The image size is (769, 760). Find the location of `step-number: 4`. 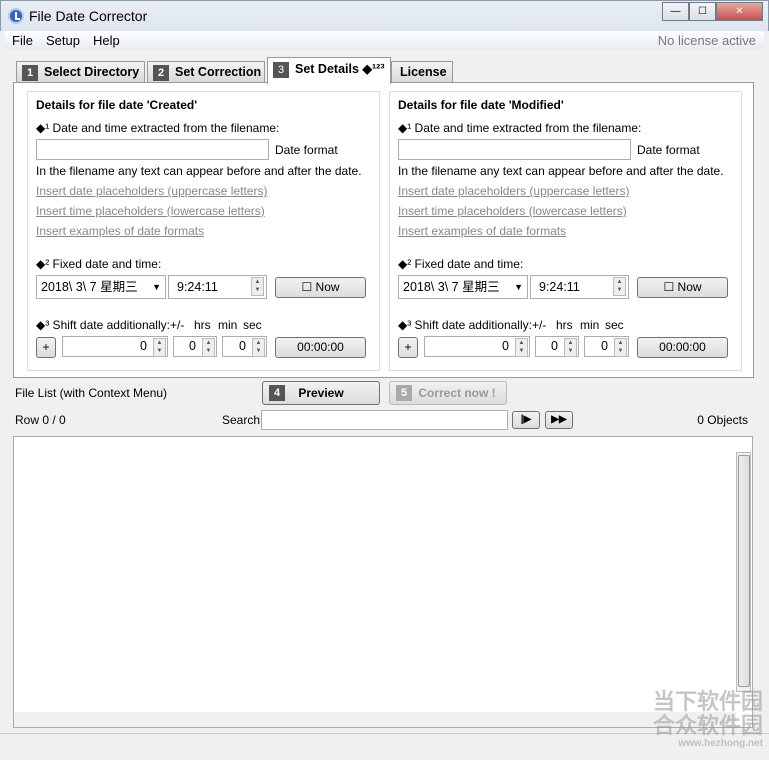

step-number: 4 is located at coordinates (277, 393).